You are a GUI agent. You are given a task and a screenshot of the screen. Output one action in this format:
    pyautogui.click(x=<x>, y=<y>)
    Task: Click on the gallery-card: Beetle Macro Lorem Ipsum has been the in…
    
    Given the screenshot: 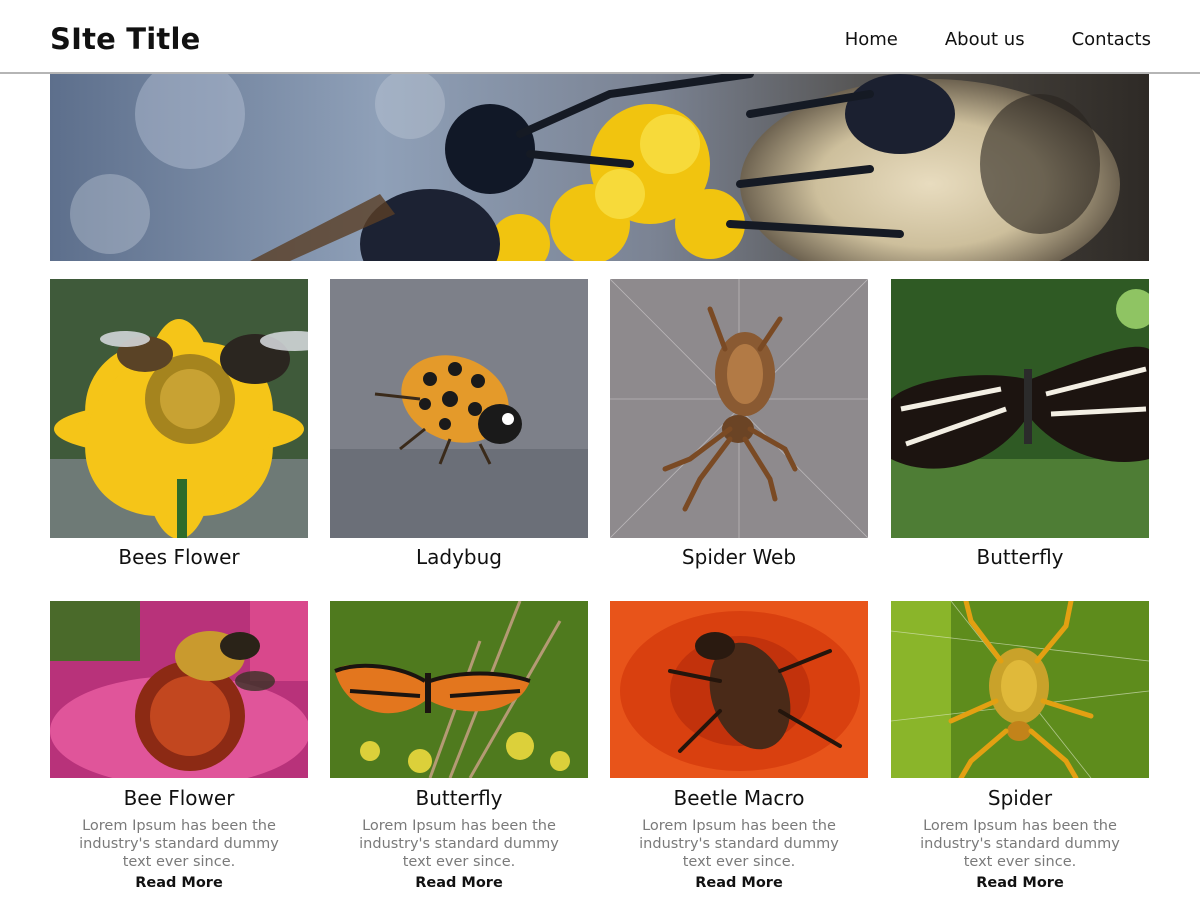 What is the action you would take?
    pyautogui.click(x=739, y=746)
    